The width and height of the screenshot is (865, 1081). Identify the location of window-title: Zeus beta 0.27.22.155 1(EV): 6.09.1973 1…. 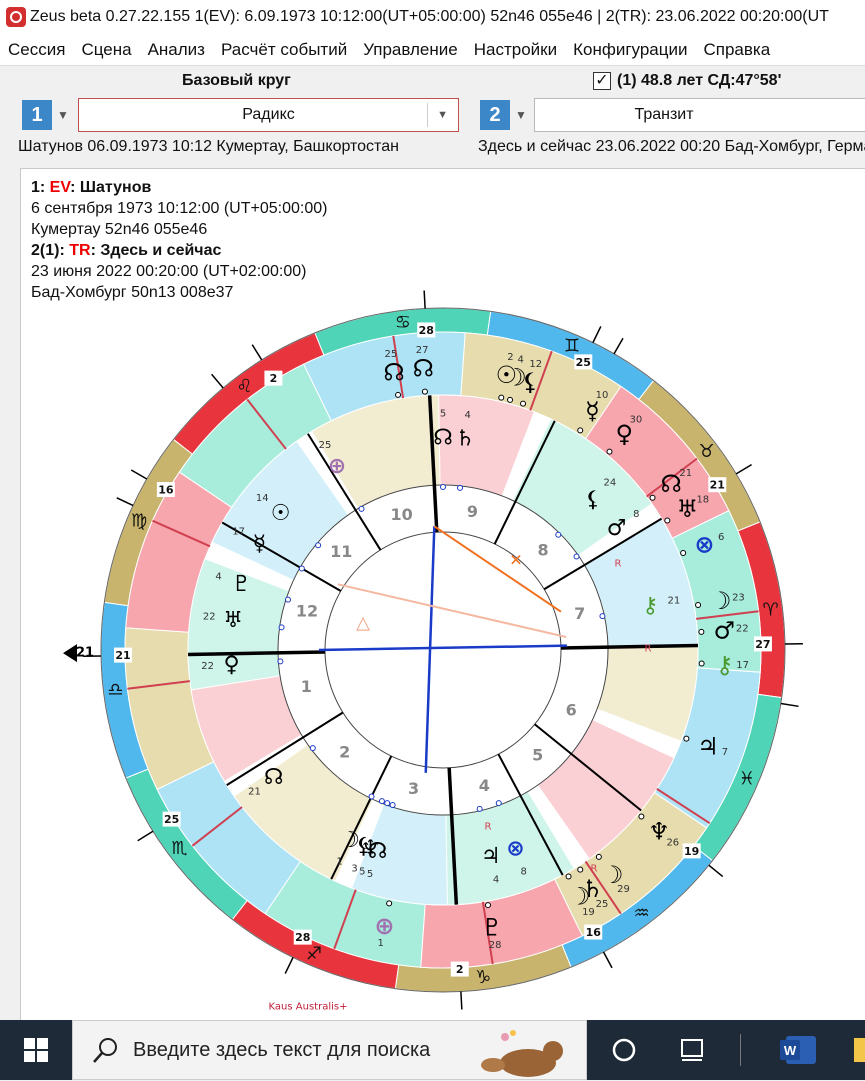
(429, 17).